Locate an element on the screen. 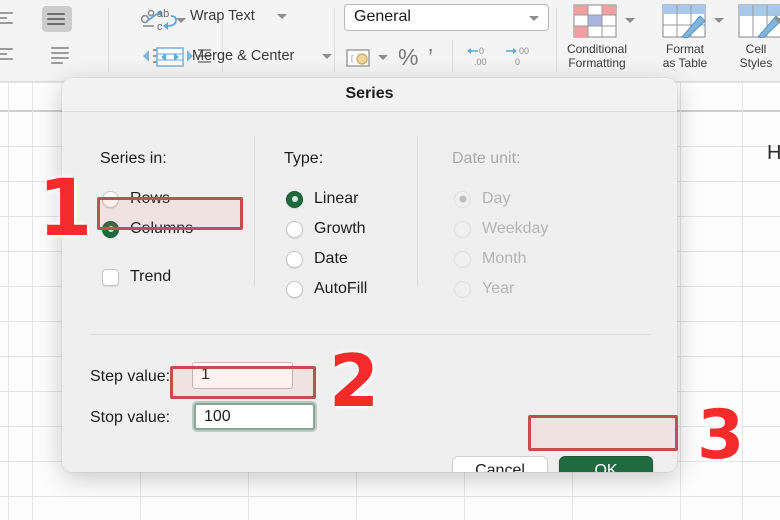 The width and height of the screenshot is (780, 520). radio-date-unit-weekday: Weekday is located at coordinates (501, 229).